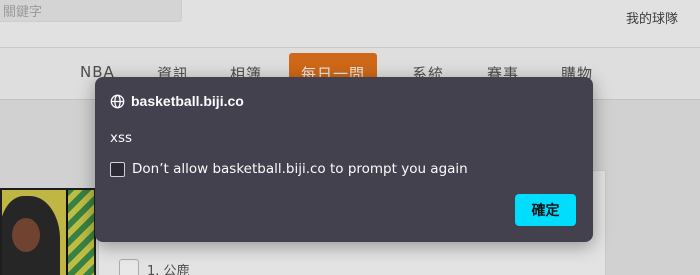 This screenshot has height=275, width=700. What do you see at coordinates (117, 169) in the screenshot?
I see `suppress-prompts-checkbox` at bounding box center [117, 169].